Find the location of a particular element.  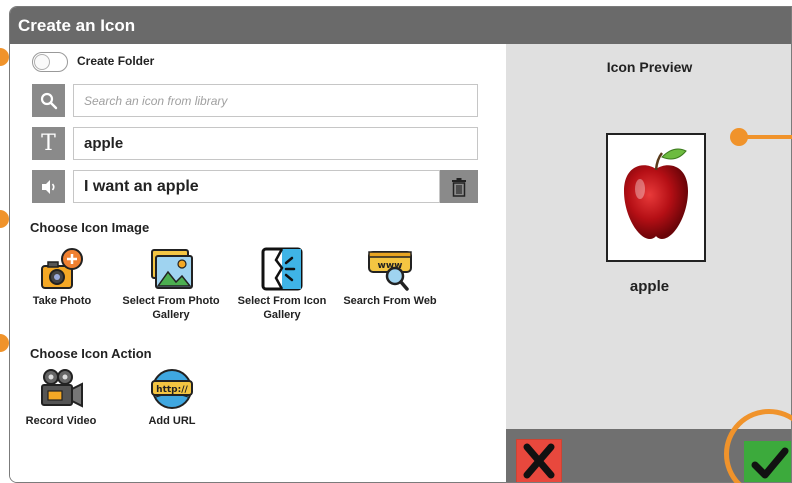

web-search-icon: www is located at coordinates (390, 269).